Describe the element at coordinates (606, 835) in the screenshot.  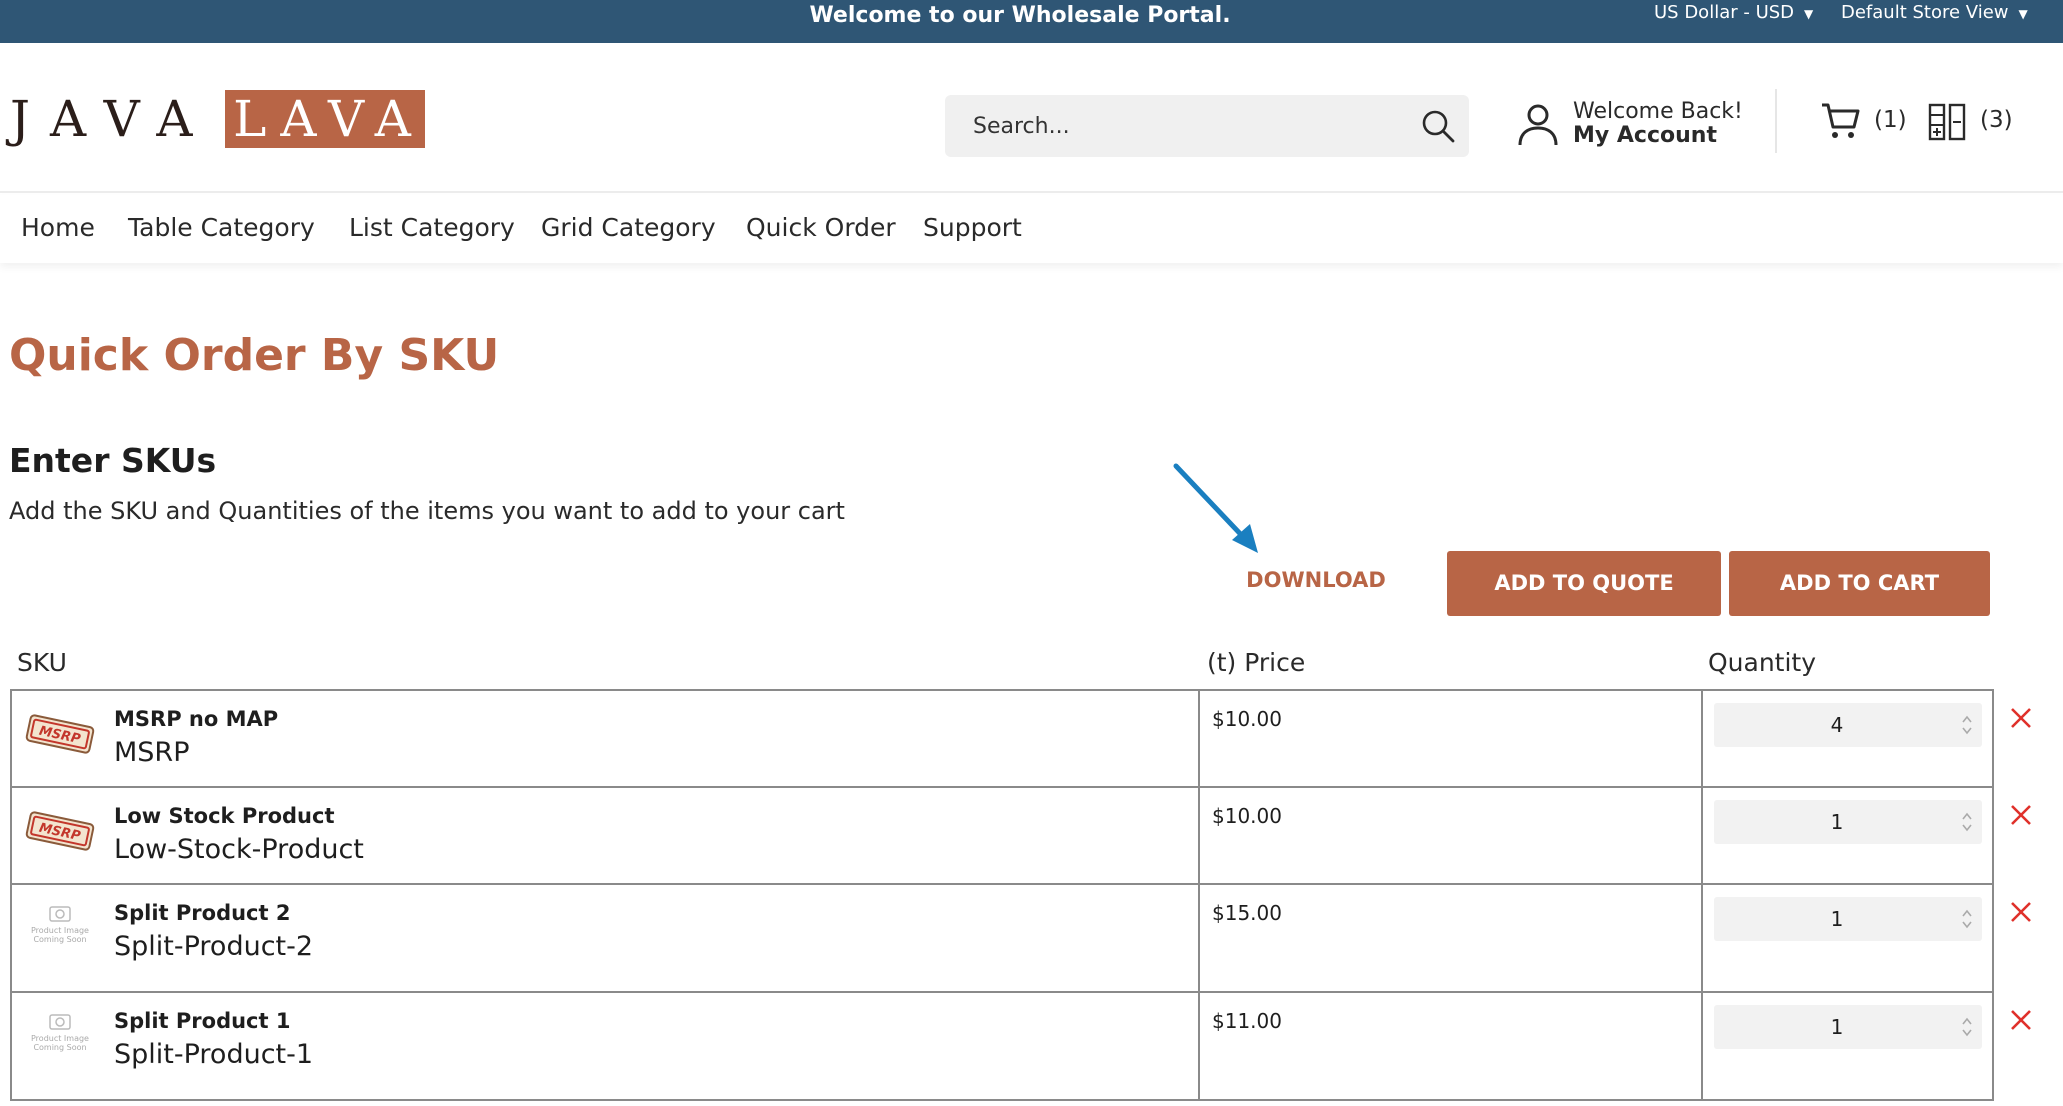
I see `sku-cell: MSRP Low Stock Product Low-Stock-Product` at that location.